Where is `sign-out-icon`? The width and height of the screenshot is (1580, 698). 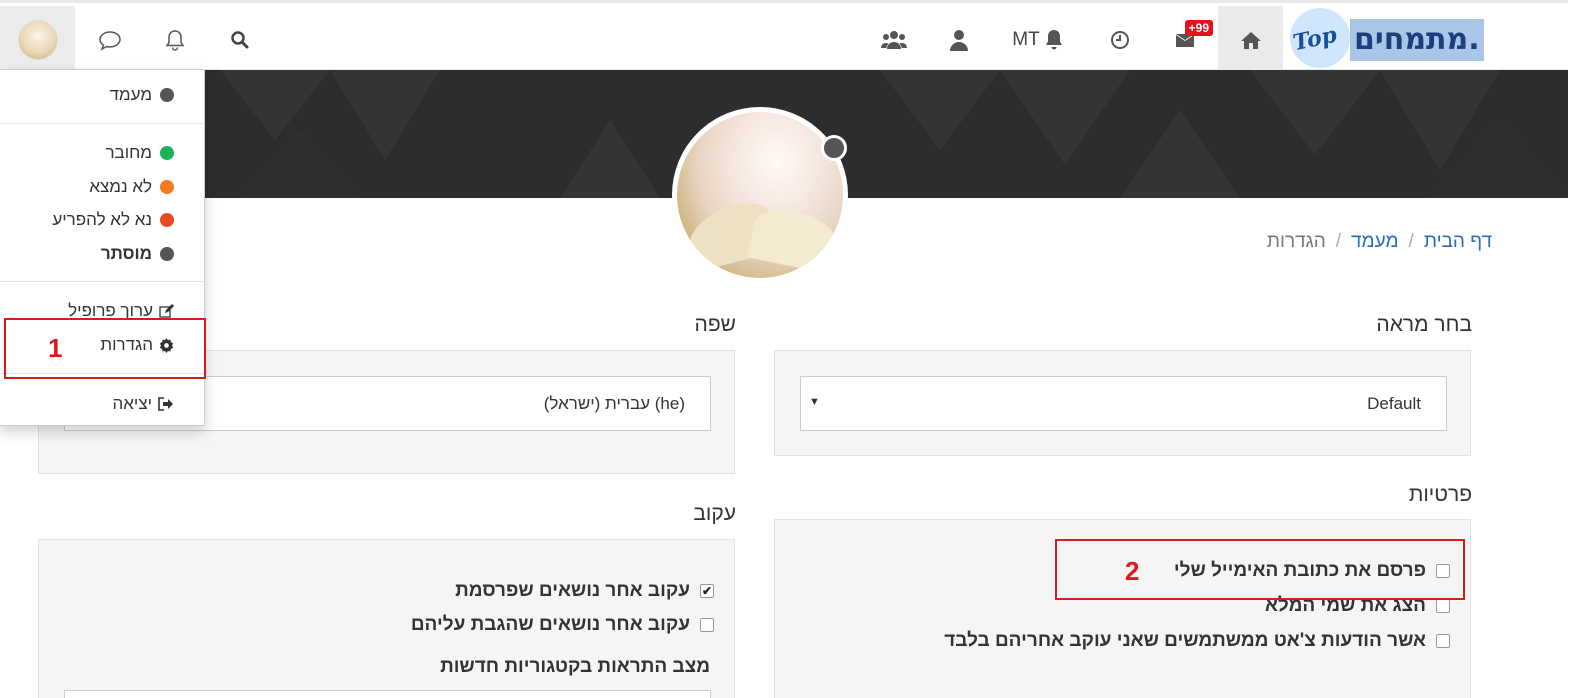
sign-out-icon is located at coordinates (166, 404).